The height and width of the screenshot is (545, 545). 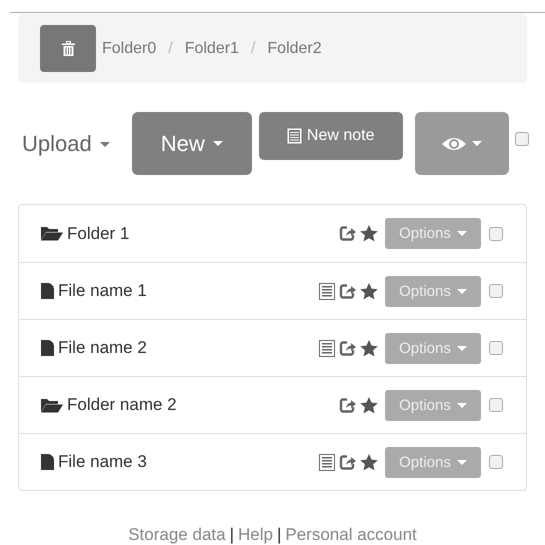 I want to click on trash-icon, so click(x=68, y=48).